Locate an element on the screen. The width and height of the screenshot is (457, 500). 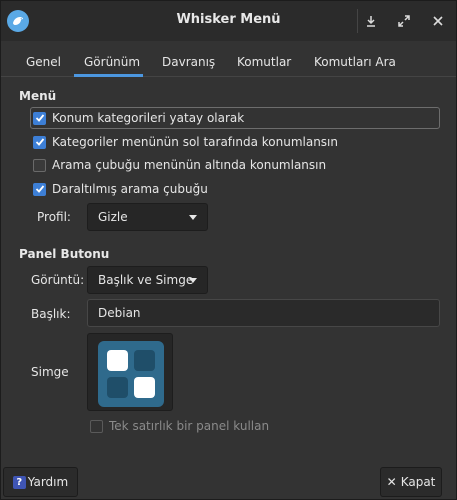
whisker-menu-grid-icon is located at coordinates (131, 374).